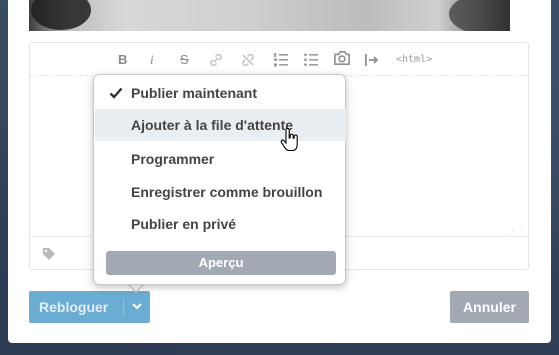 This screenshot has height=355, width=559. Describe the element at coordinates (479, 15) in the screenshot. I see `photo-shadow-right` at that location.